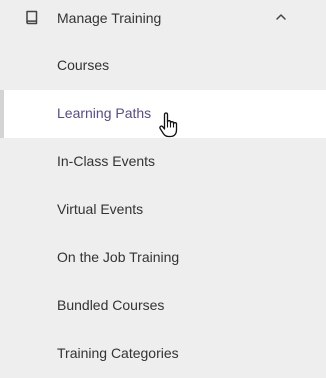 This screenshot has height=378, width=326. Describe the element at coordinates (163, 210) in the screenshot. I see `submenu-item-virtual-events: Virtual Events` at that location.